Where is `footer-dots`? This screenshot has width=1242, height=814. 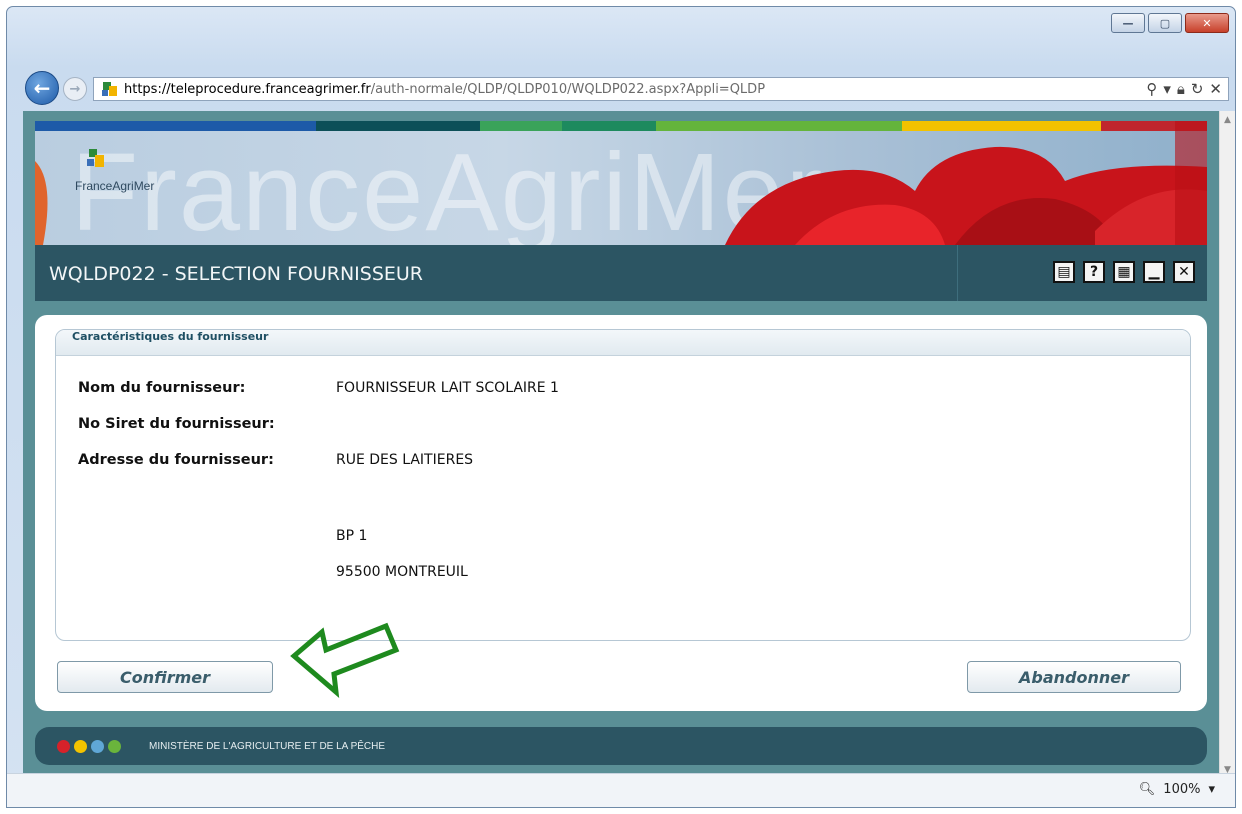
footer-dots is located at coordinates (89, 746).